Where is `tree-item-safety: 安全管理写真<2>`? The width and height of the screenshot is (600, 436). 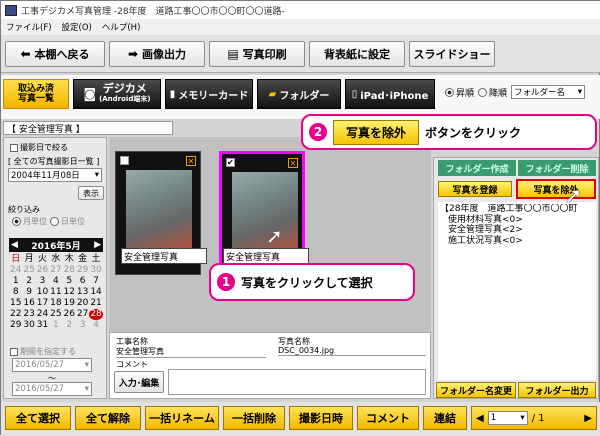
tree-item-safety: 安全管理写真<2> is located at coordinates (517, 230).